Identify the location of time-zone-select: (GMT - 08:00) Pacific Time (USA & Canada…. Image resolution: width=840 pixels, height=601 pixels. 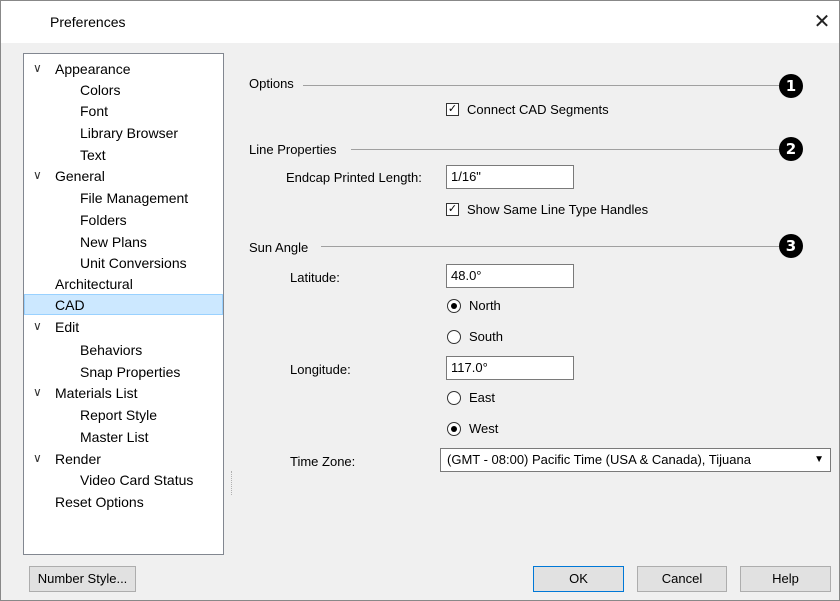
(635, 460).